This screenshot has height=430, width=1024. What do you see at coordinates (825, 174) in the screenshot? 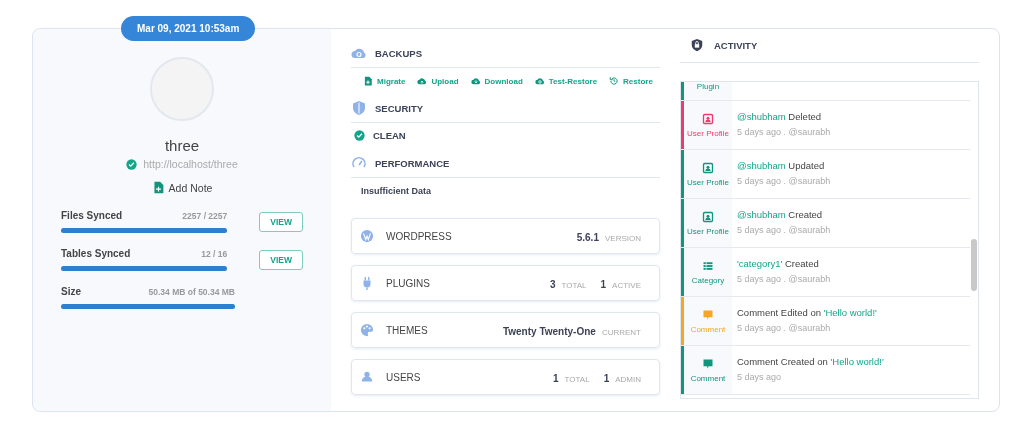
I see `activity-item: User Profile @shubham Updated 5 days ago . @saurabh` at bounding box center [825, 174].